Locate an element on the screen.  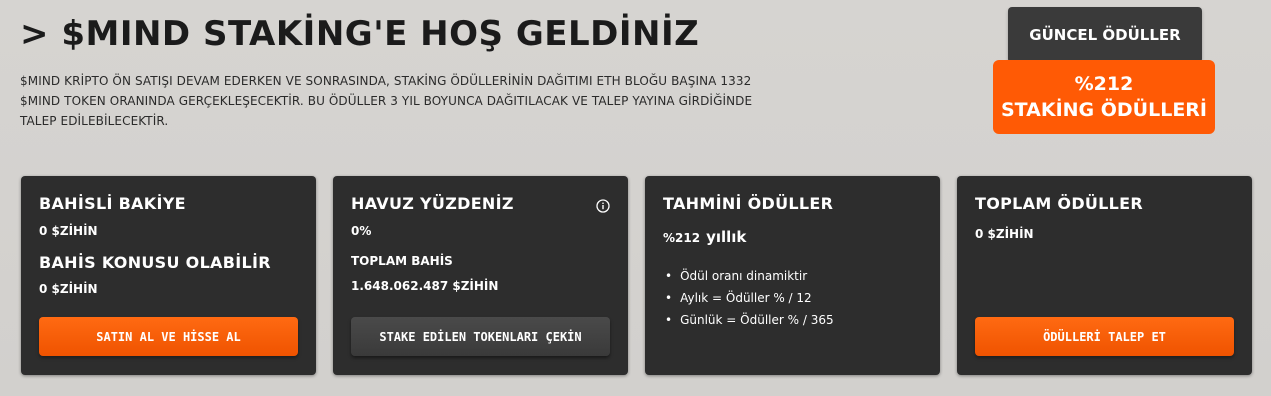
estimated-rewards-title: TAHMİNİ ÖDÜLLER is located at coordinates (748, 203).